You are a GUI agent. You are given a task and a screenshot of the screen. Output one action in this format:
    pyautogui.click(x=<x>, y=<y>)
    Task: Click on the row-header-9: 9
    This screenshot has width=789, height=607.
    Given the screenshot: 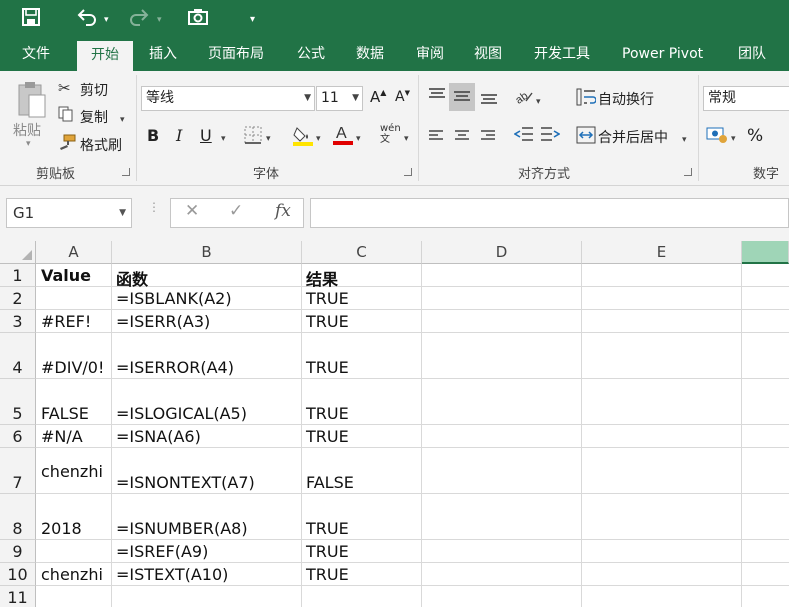 What is the action you would take?
    pyautogui.click(x=18, y=551)
    